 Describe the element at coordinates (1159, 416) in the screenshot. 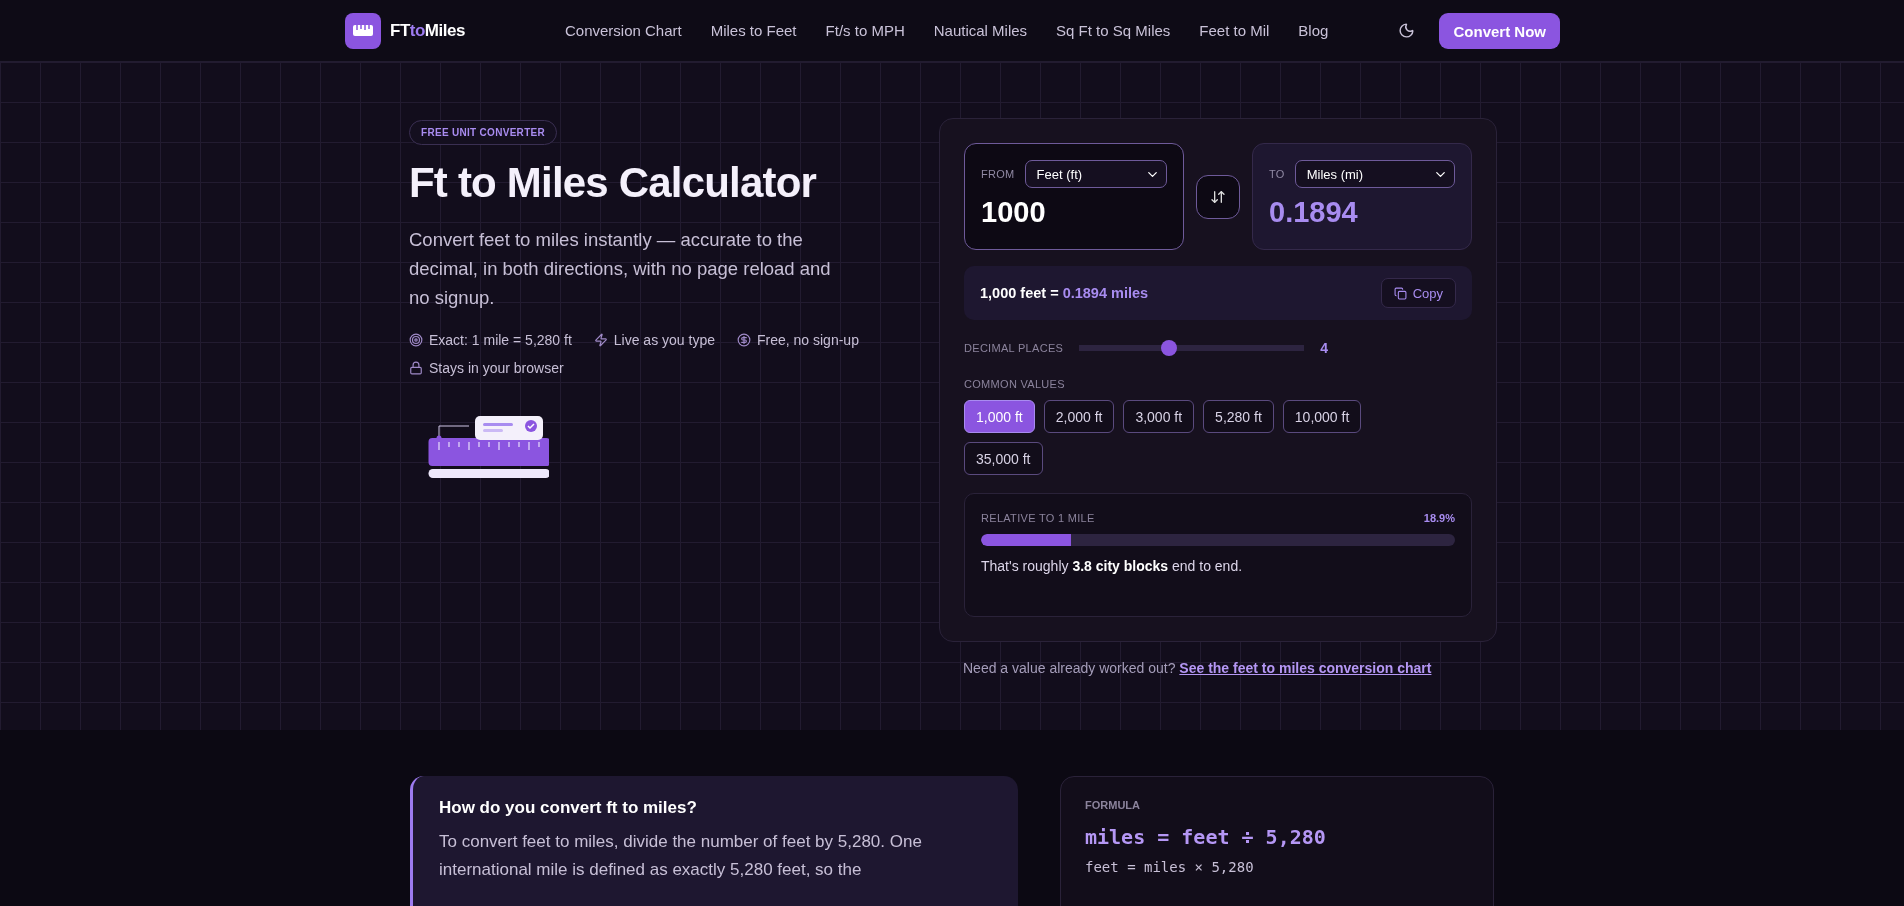

I see `value-chip: 3,000 ft` at that location.